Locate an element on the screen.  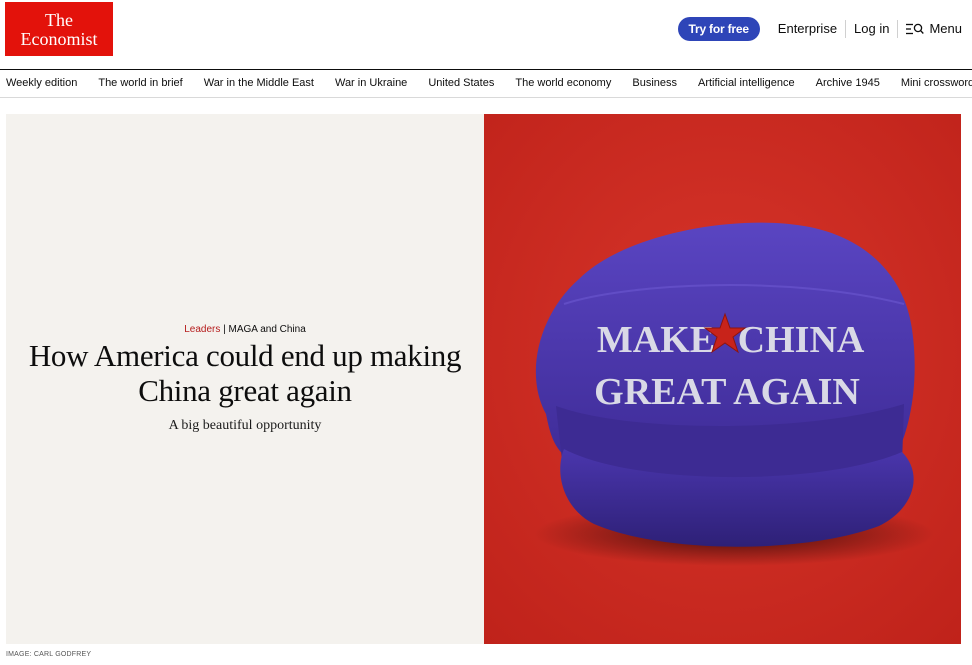
nav-item-business: Business is located at coordinates (654, 83).